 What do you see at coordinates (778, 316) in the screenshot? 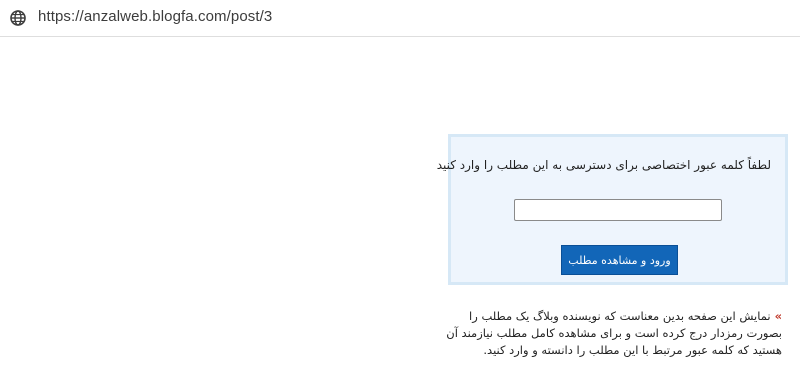
I see `raquo-marker: »` at bounding box center [778, 316].